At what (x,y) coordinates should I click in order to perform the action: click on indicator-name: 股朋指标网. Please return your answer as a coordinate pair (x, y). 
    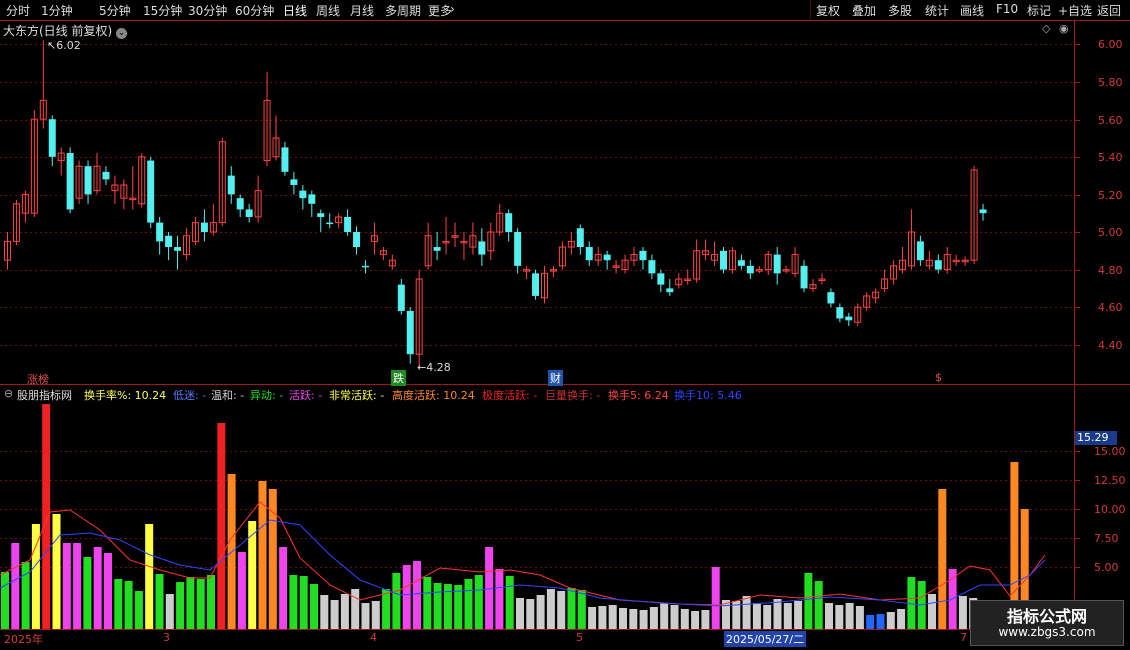
    Looking at the image, I should click on (44, 395).